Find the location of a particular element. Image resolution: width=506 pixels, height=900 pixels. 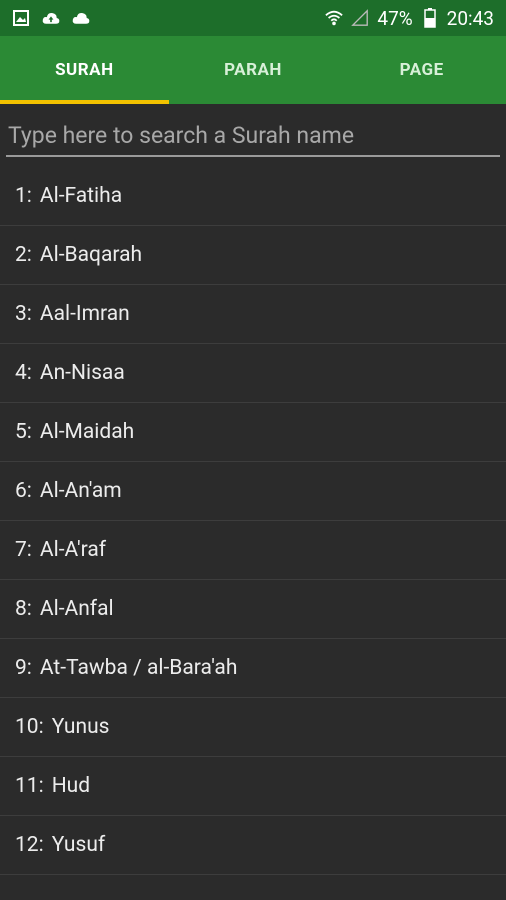

tab-parah: PARAH is located at coordinates (253, 70).